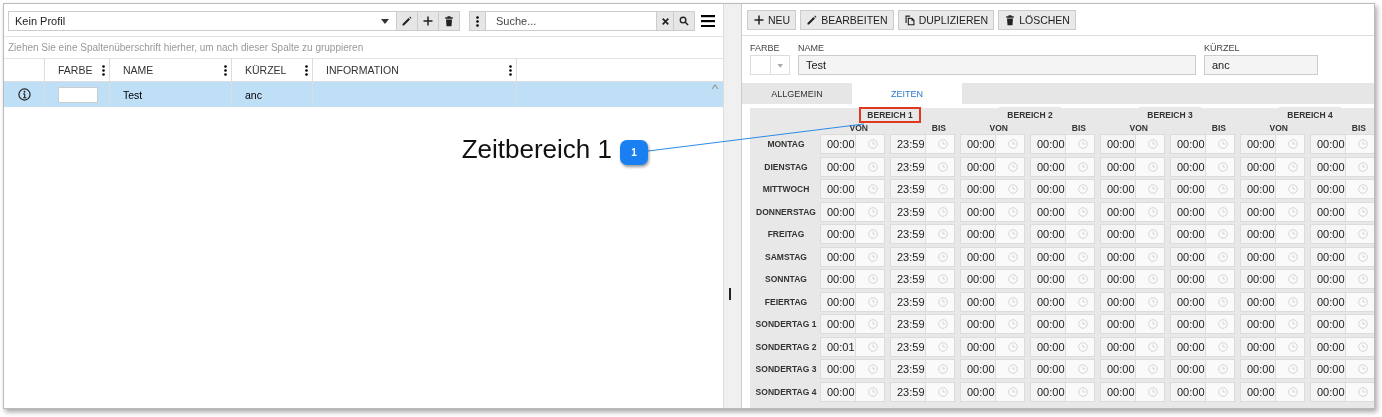 This screenshot has width=1382, height=417. I want to click on scroll-up-icon, so click(715, 87).